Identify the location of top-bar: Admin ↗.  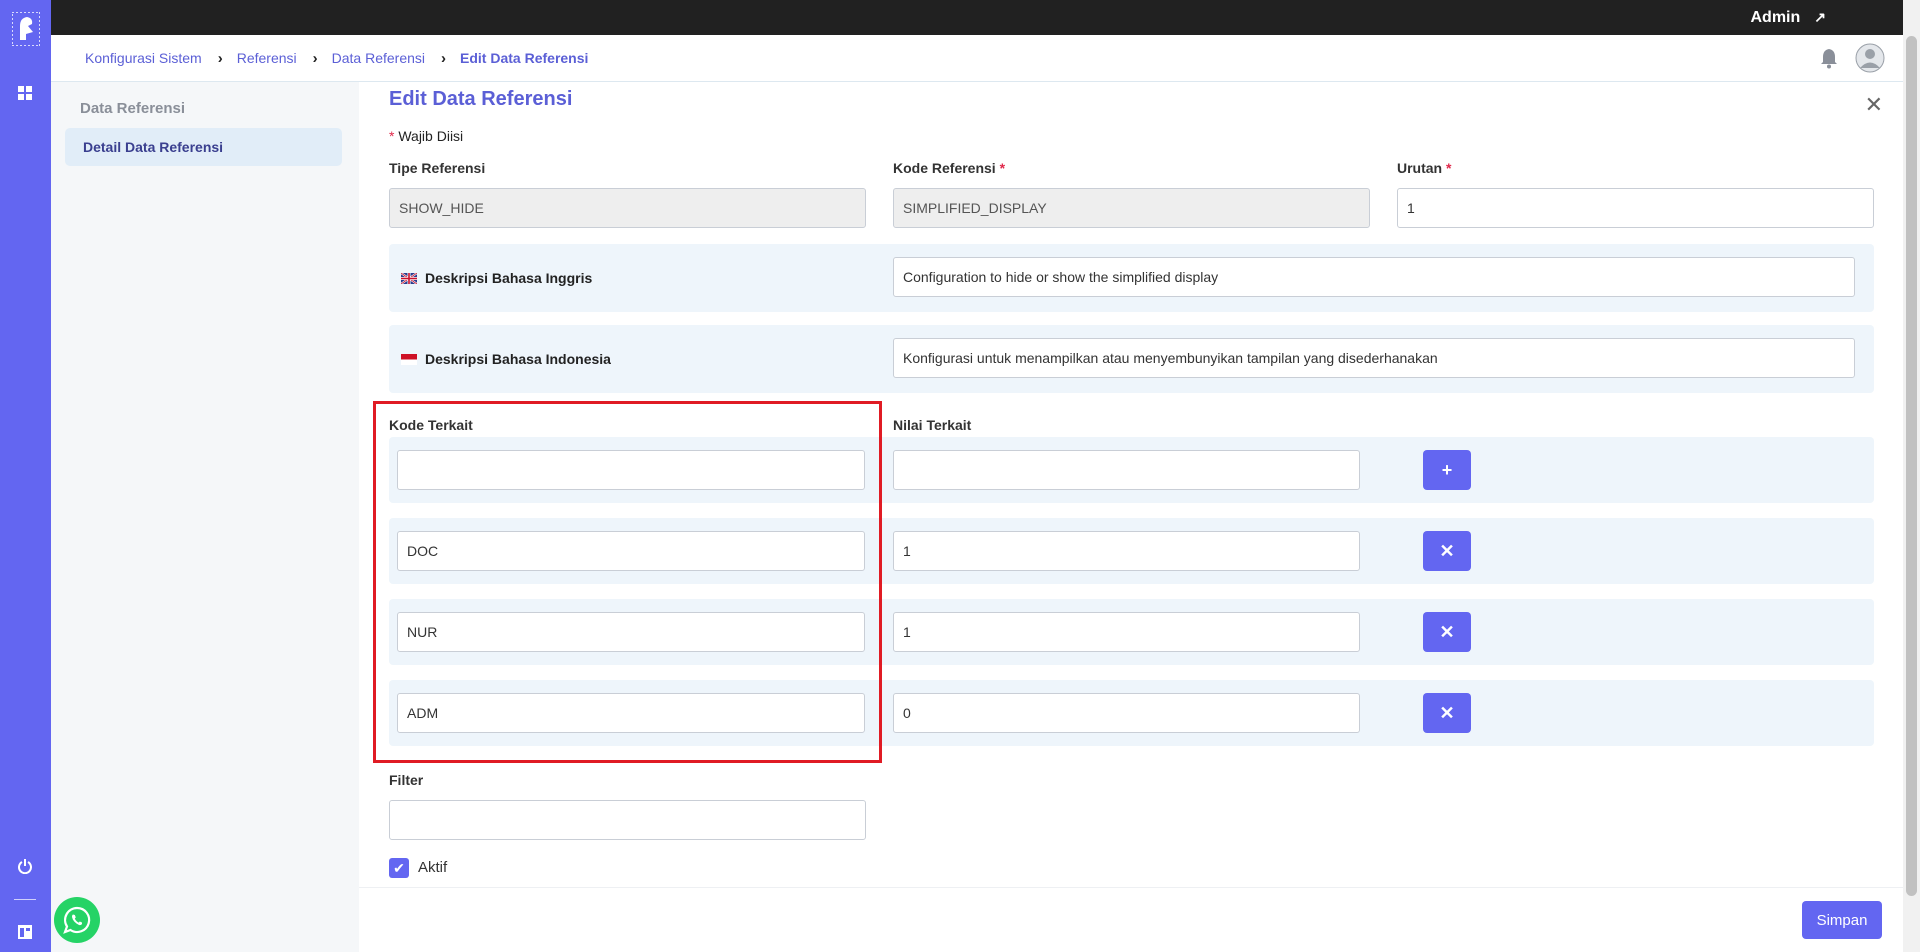
(960, 17).